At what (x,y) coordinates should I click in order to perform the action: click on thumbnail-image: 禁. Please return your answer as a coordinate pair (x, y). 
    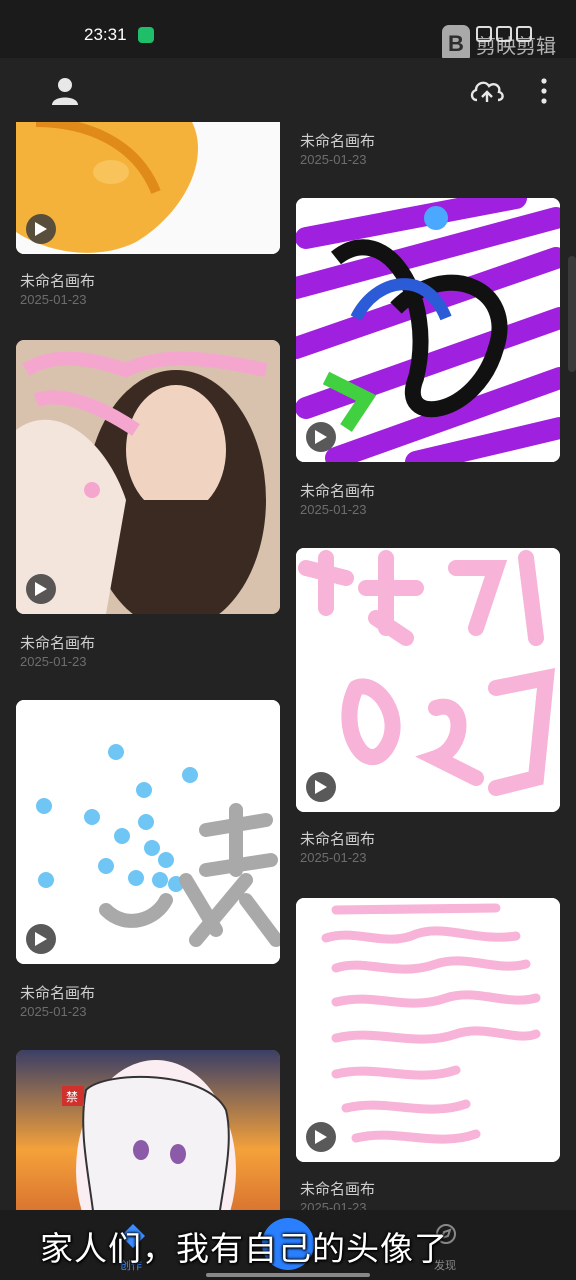
    Looking at the image, I should click on (148, 1130).